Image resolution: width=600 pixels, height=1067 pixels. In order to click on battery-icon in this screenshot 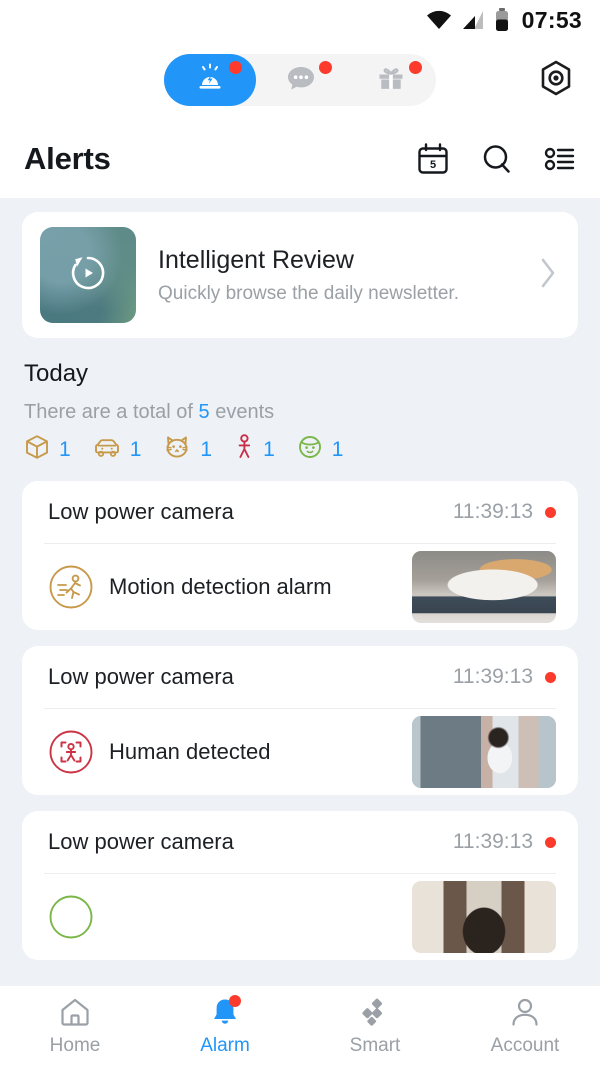, I will do `click(502, 20)`.